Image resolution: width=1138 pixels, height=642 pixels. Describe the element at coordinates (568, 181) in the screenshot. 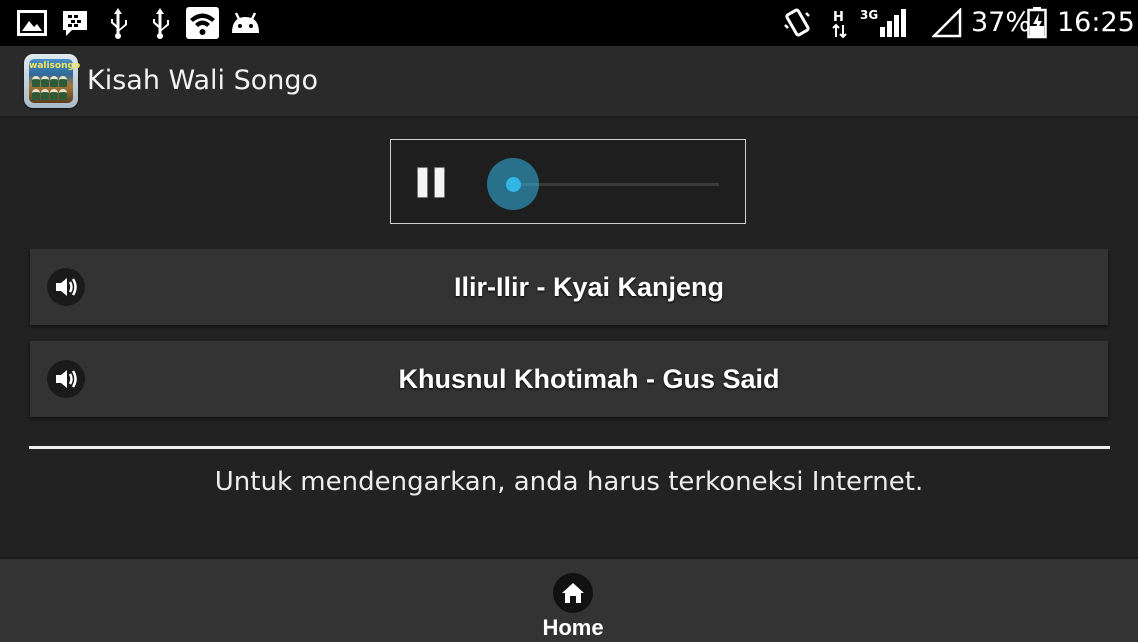

I see `media-player` at that location.